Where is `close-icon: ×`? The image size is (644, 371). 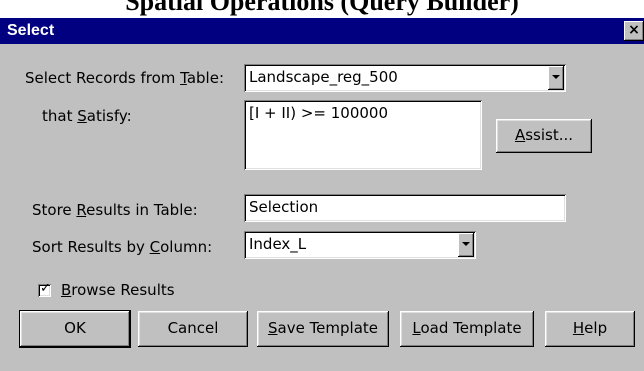
close-icon: × is located at coordinates (634, 30).